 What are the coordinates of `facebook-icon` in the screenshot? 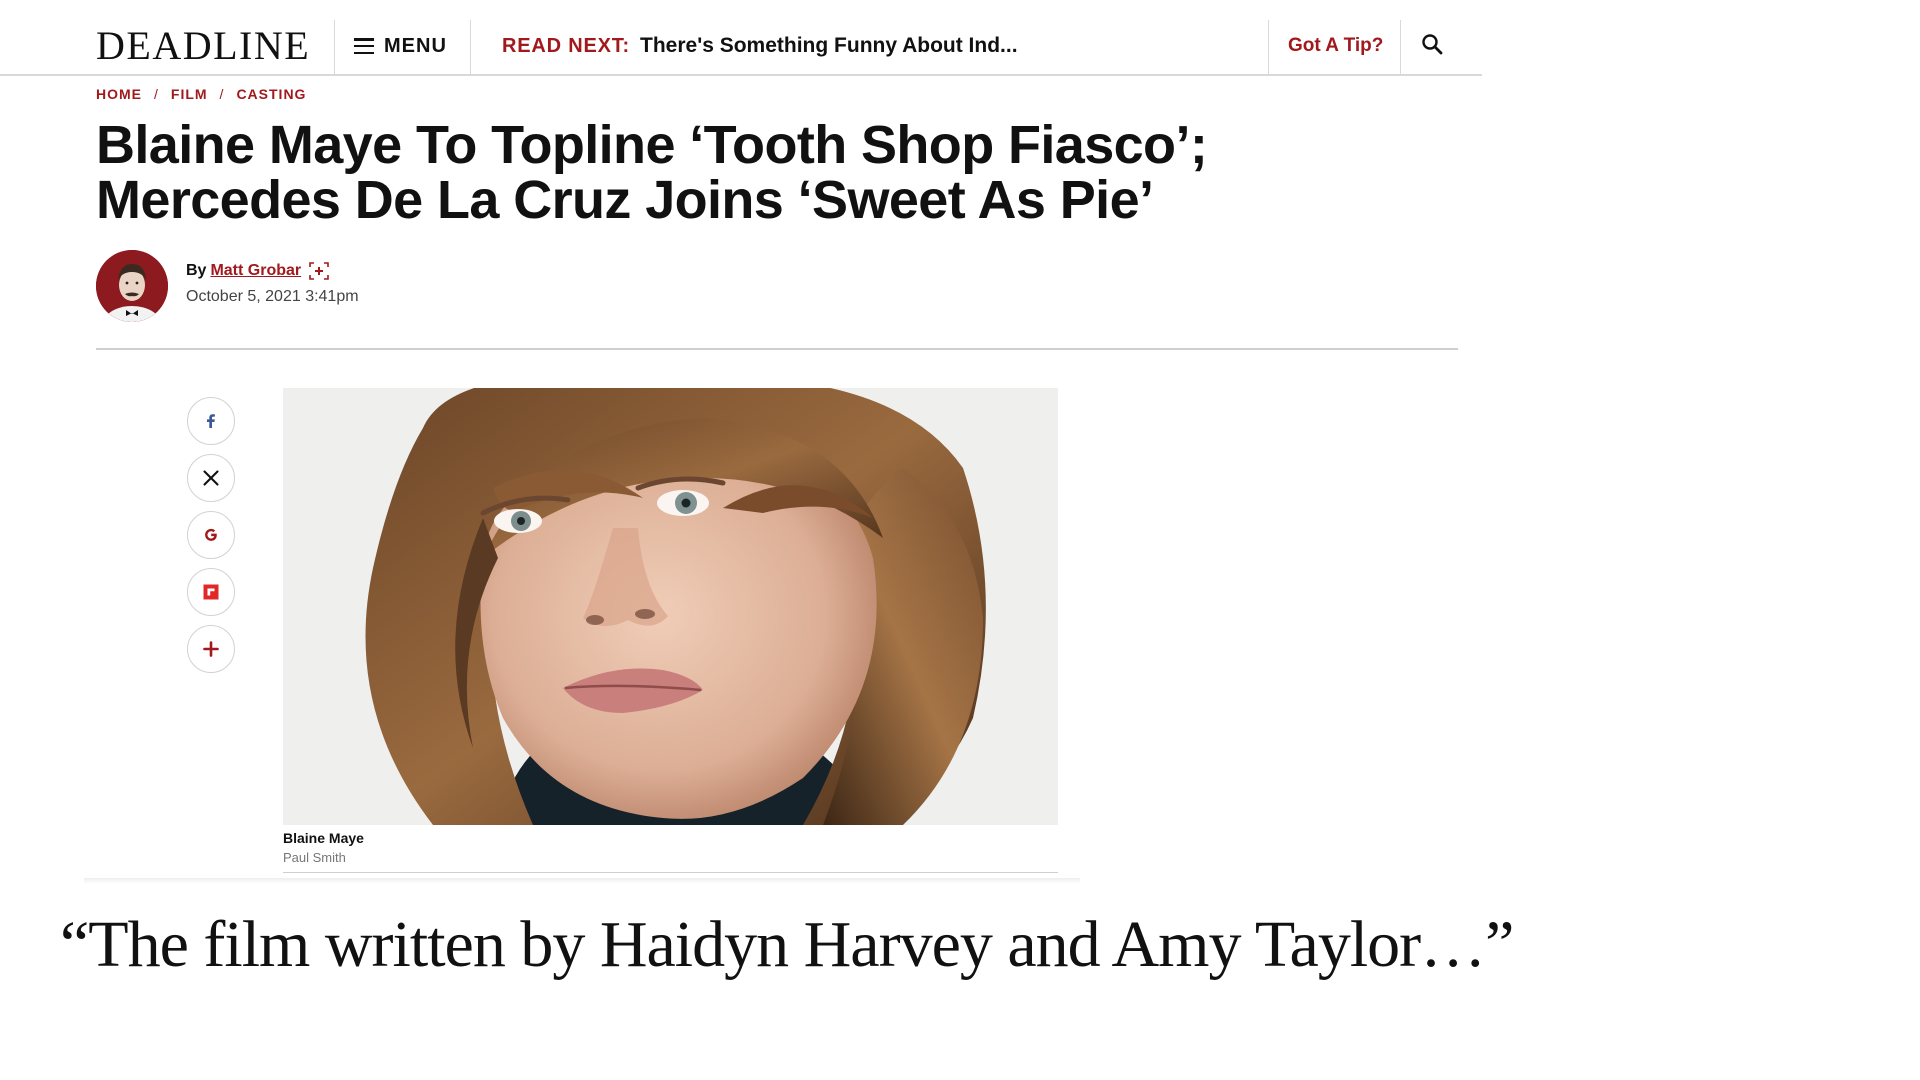 It's located at (211, 421).